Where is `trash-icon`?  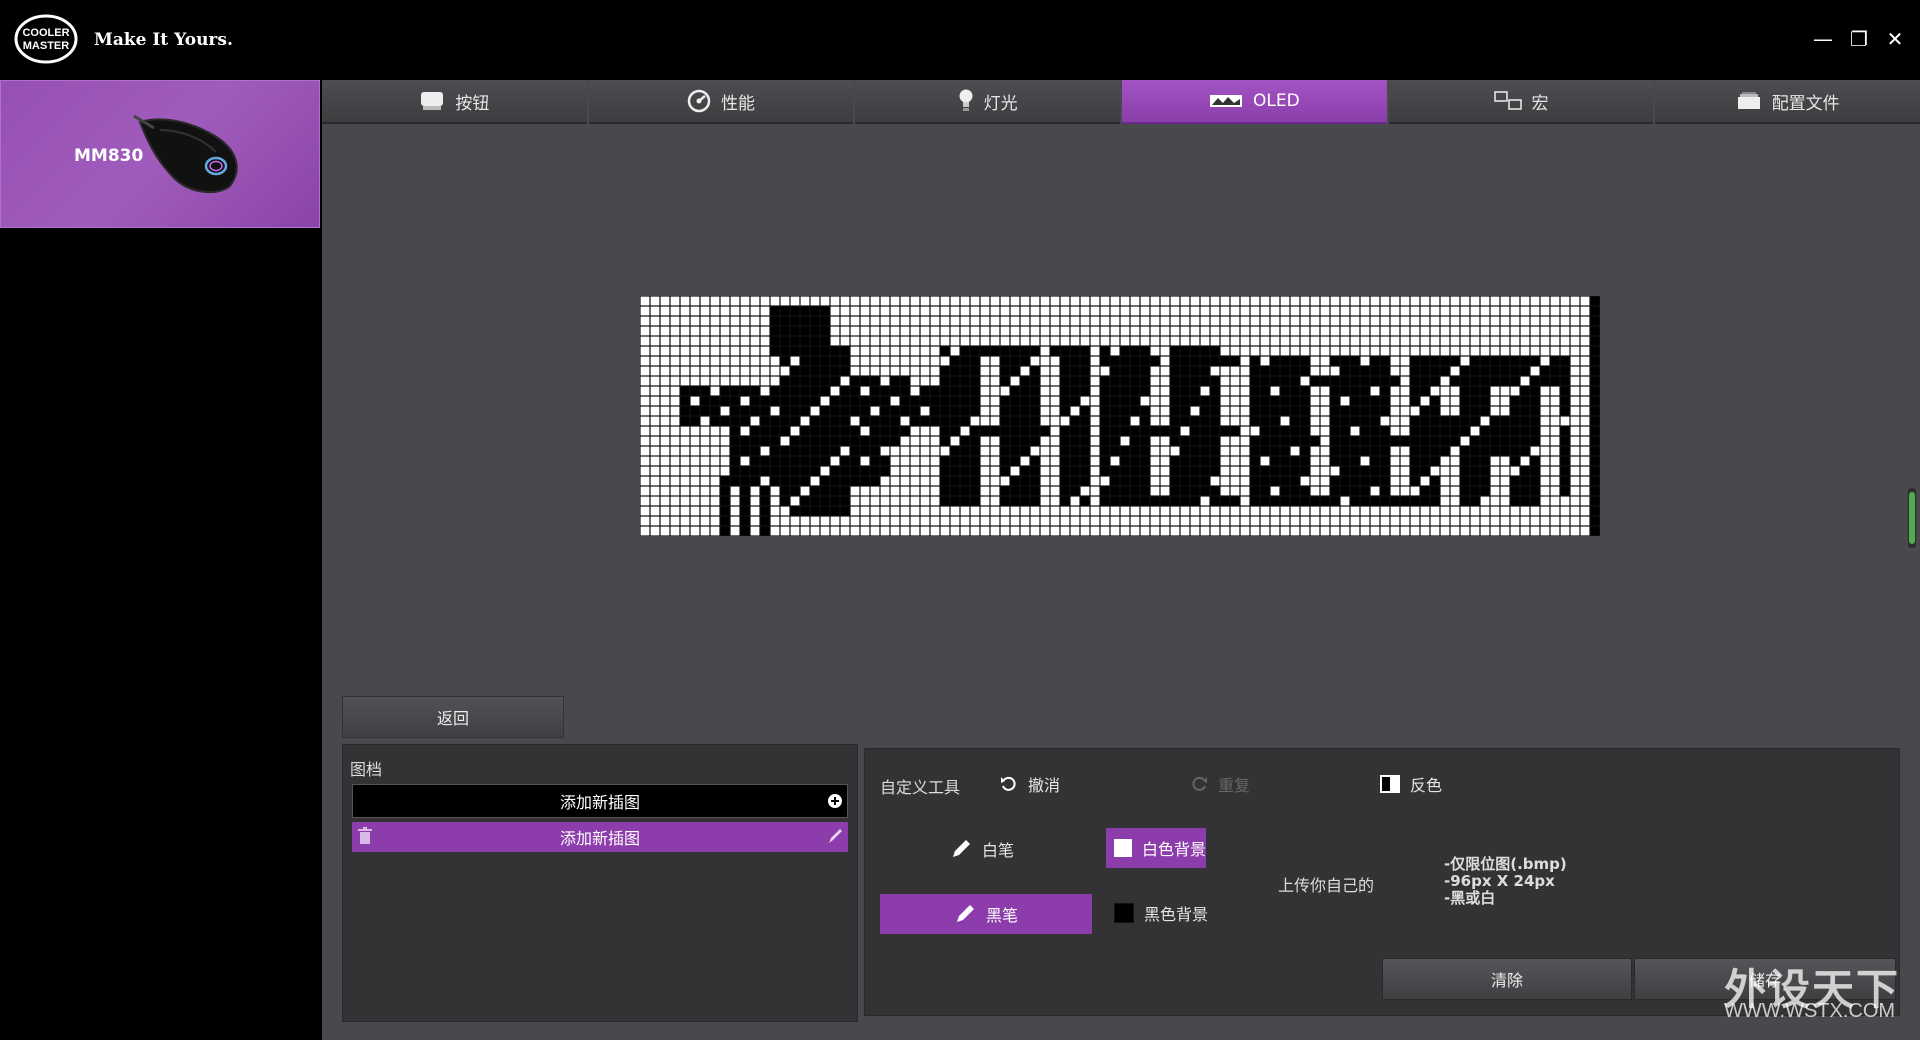
trash-icon is located at coordinates (365, 836).